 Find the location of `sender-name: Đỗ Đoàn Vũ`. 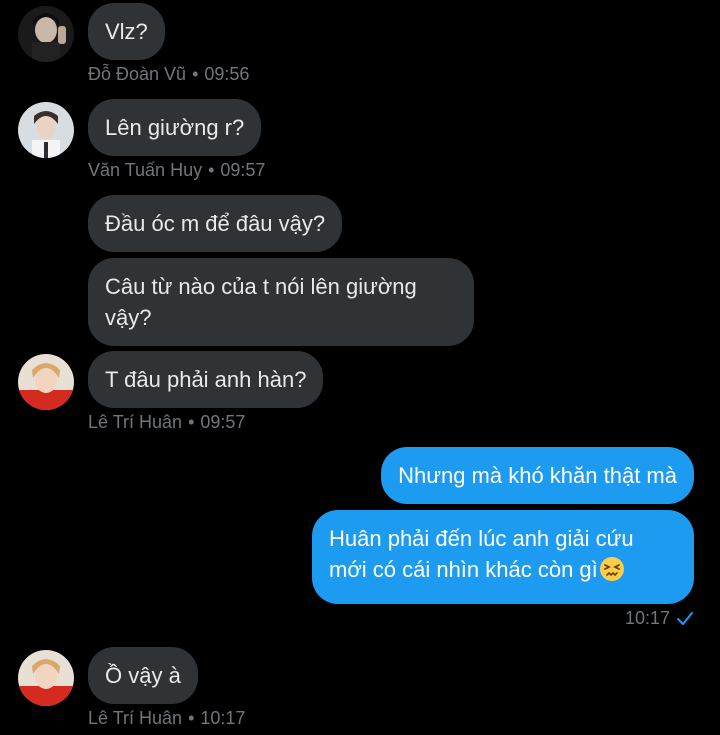

sender-name: Đỗ Đoàn Vũ is located at coordinates (137, 74).